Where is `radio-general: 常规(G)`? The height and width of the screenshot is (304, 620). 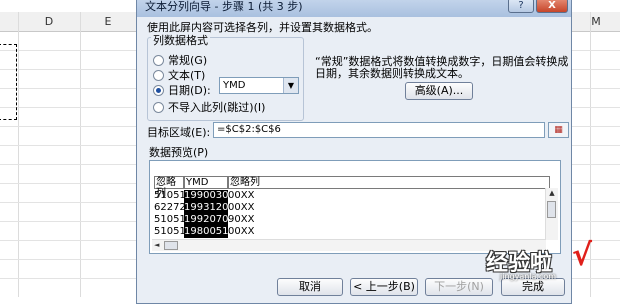 radio-general: 常规(G) is located at coordinates (180, 60).